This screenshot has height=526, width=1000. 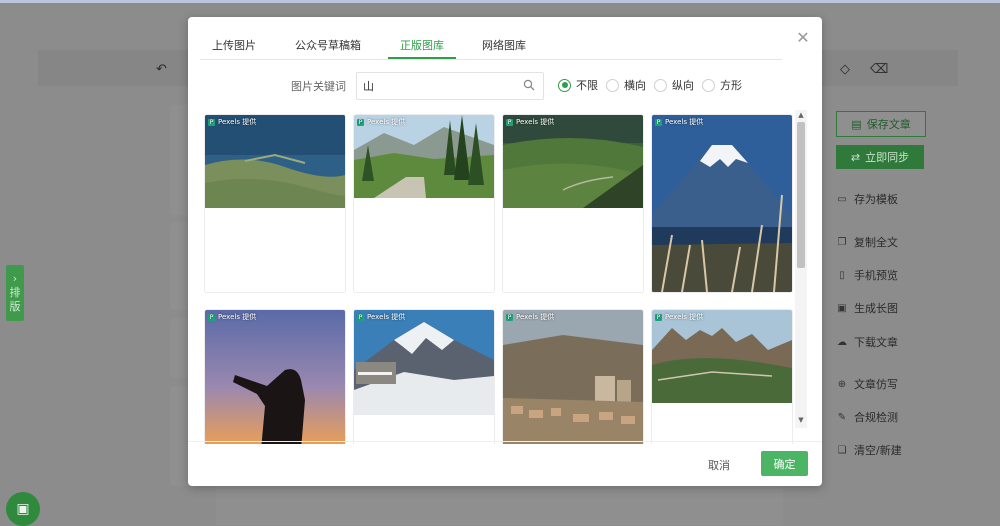 I want to click on clear-format-icon: ◇, so click(x=845, y=69).